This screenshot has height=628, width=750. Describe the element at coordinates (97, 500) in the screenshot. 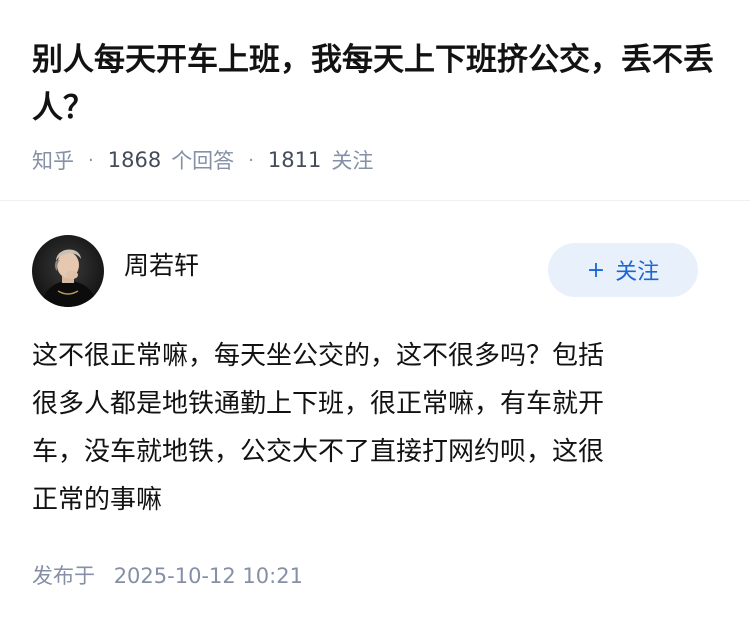

I see `answer-line: 正常的事嘛` at that location.